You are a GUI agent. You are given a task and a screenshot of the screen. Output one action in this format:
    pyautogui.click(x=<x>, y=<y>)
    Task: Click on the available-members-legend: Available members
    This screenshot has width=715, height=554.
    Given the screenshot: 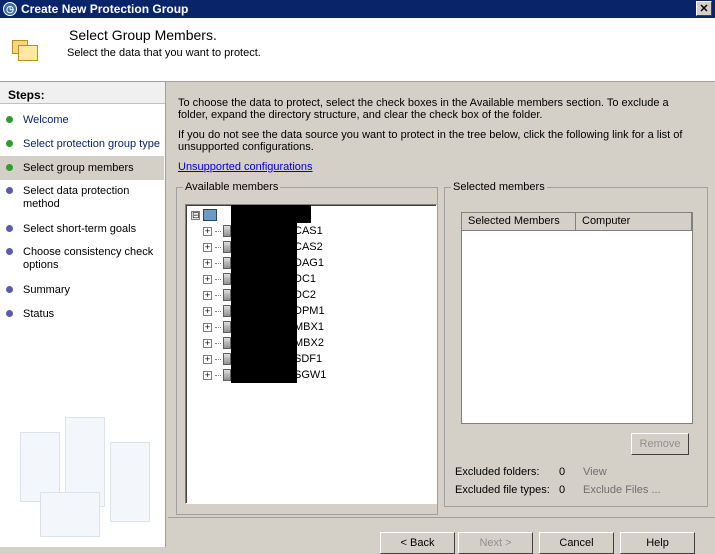 What is the action you would take?
    pyautogui.click(x=232, y=187)
    